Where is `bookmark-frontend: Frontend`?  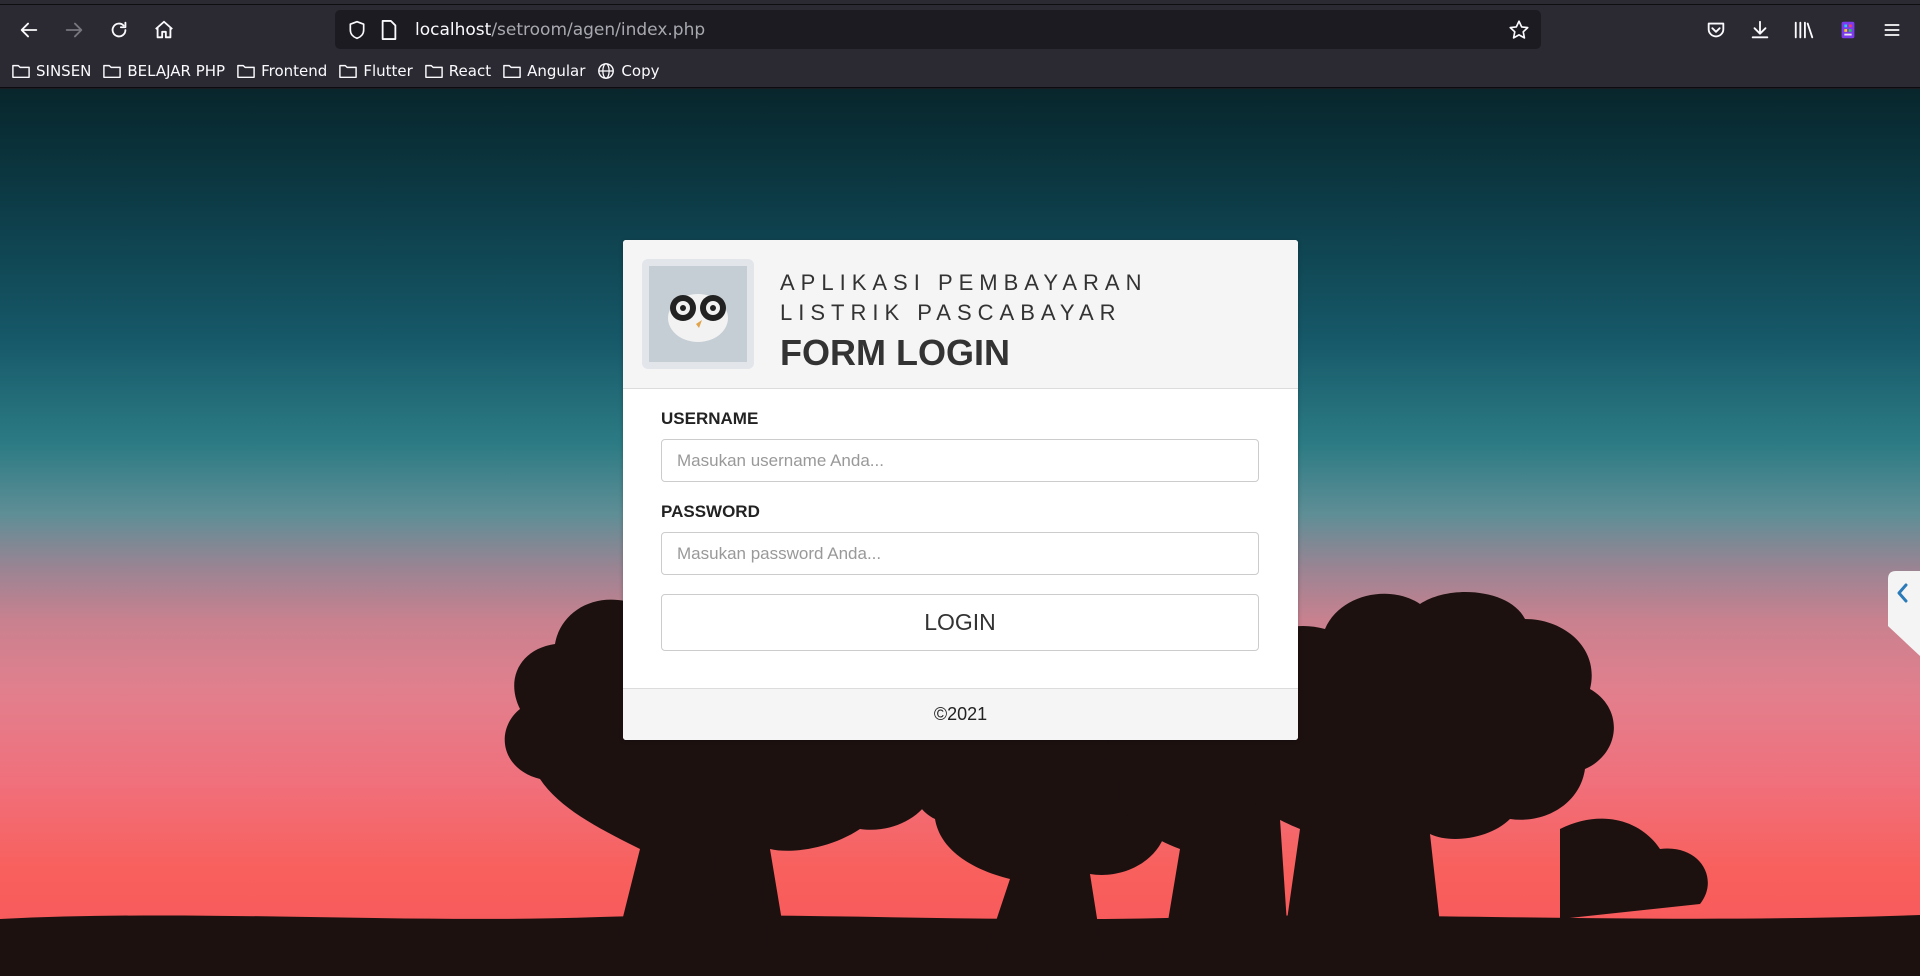 bookmark-frontend: Frontend is located at coordinates (282, 71).